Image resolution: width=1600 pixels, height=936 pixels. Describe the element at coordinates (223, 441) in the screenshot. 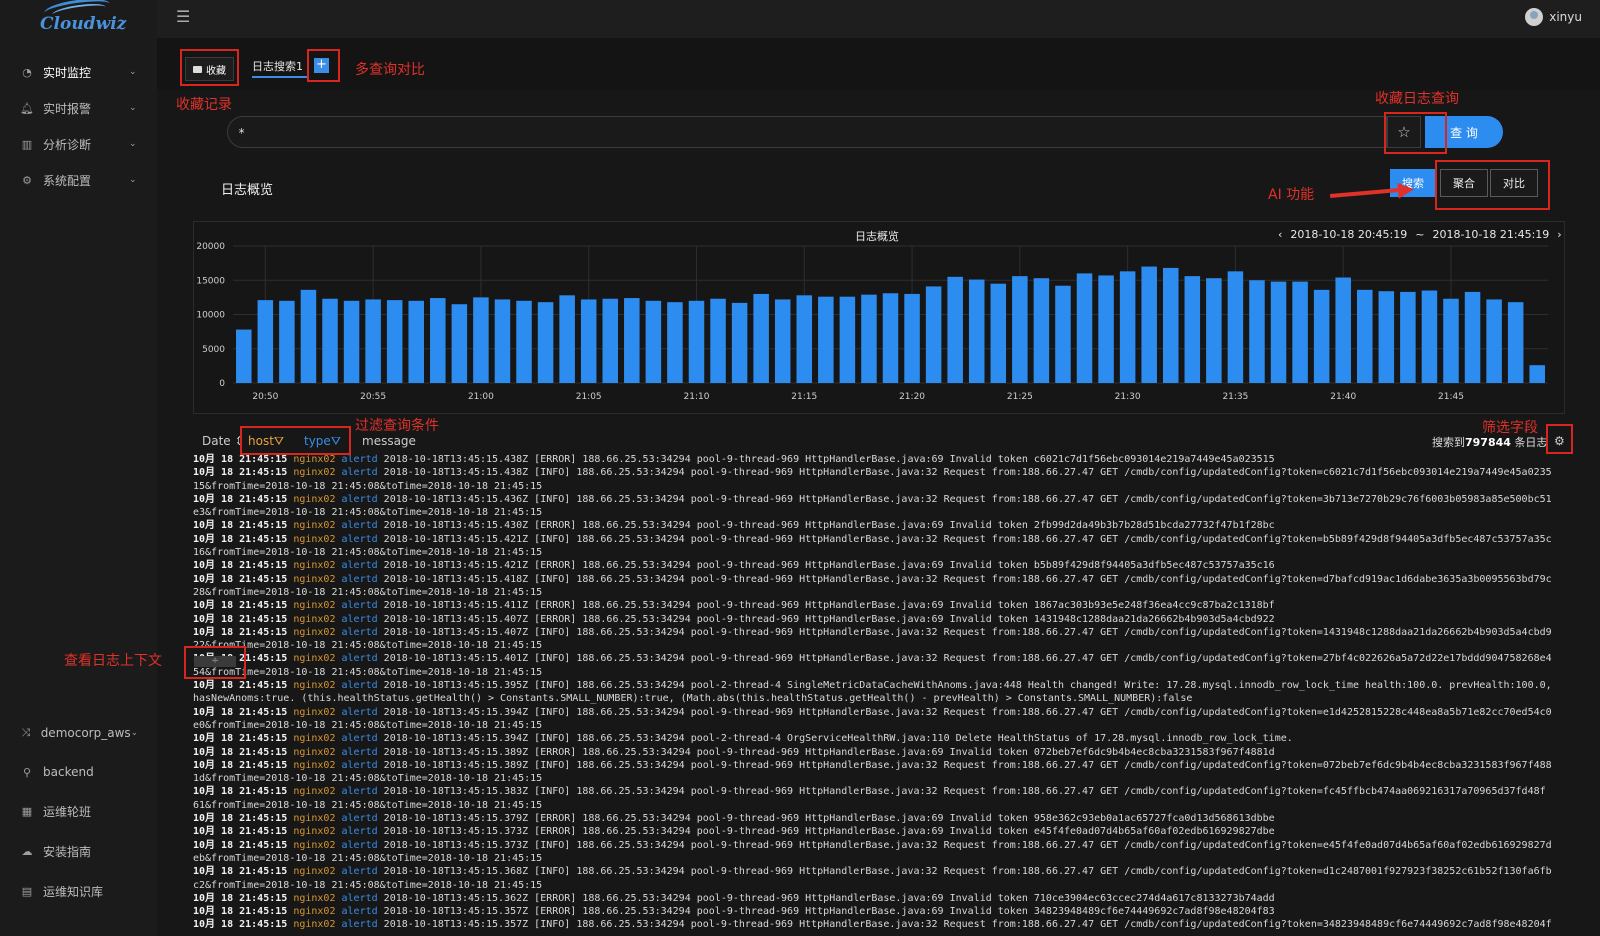

I see `column-date: Date ⇕` at that location.